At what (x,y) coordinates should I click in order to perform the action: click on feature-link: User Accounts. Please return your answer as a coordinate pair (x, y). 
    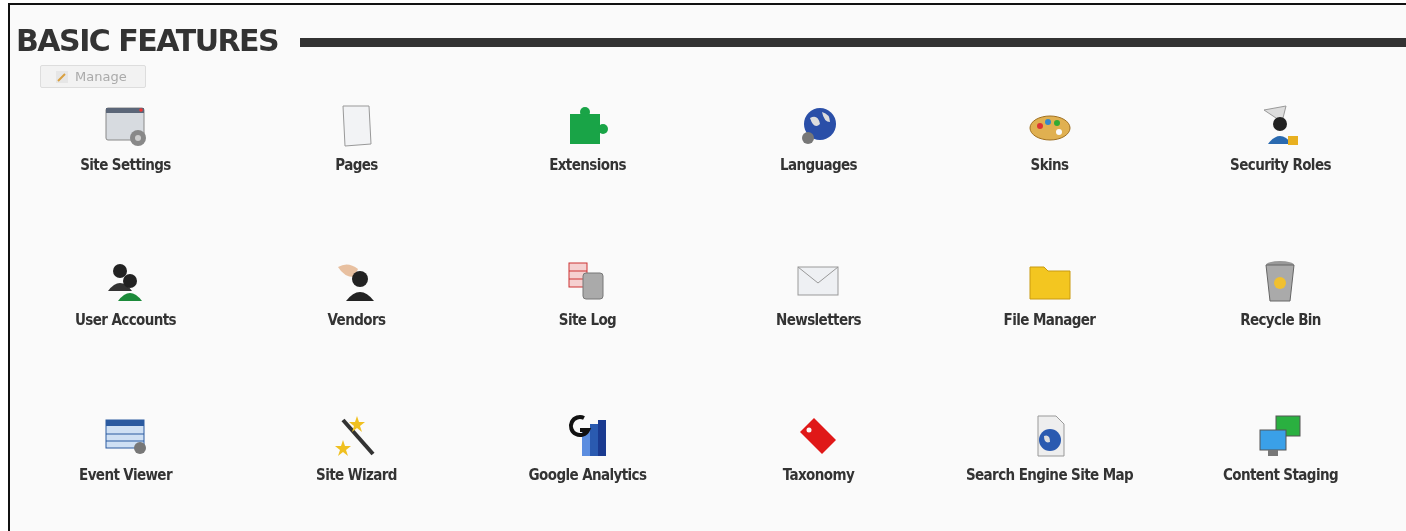
    Looking at the image, I should click on (125, 328).